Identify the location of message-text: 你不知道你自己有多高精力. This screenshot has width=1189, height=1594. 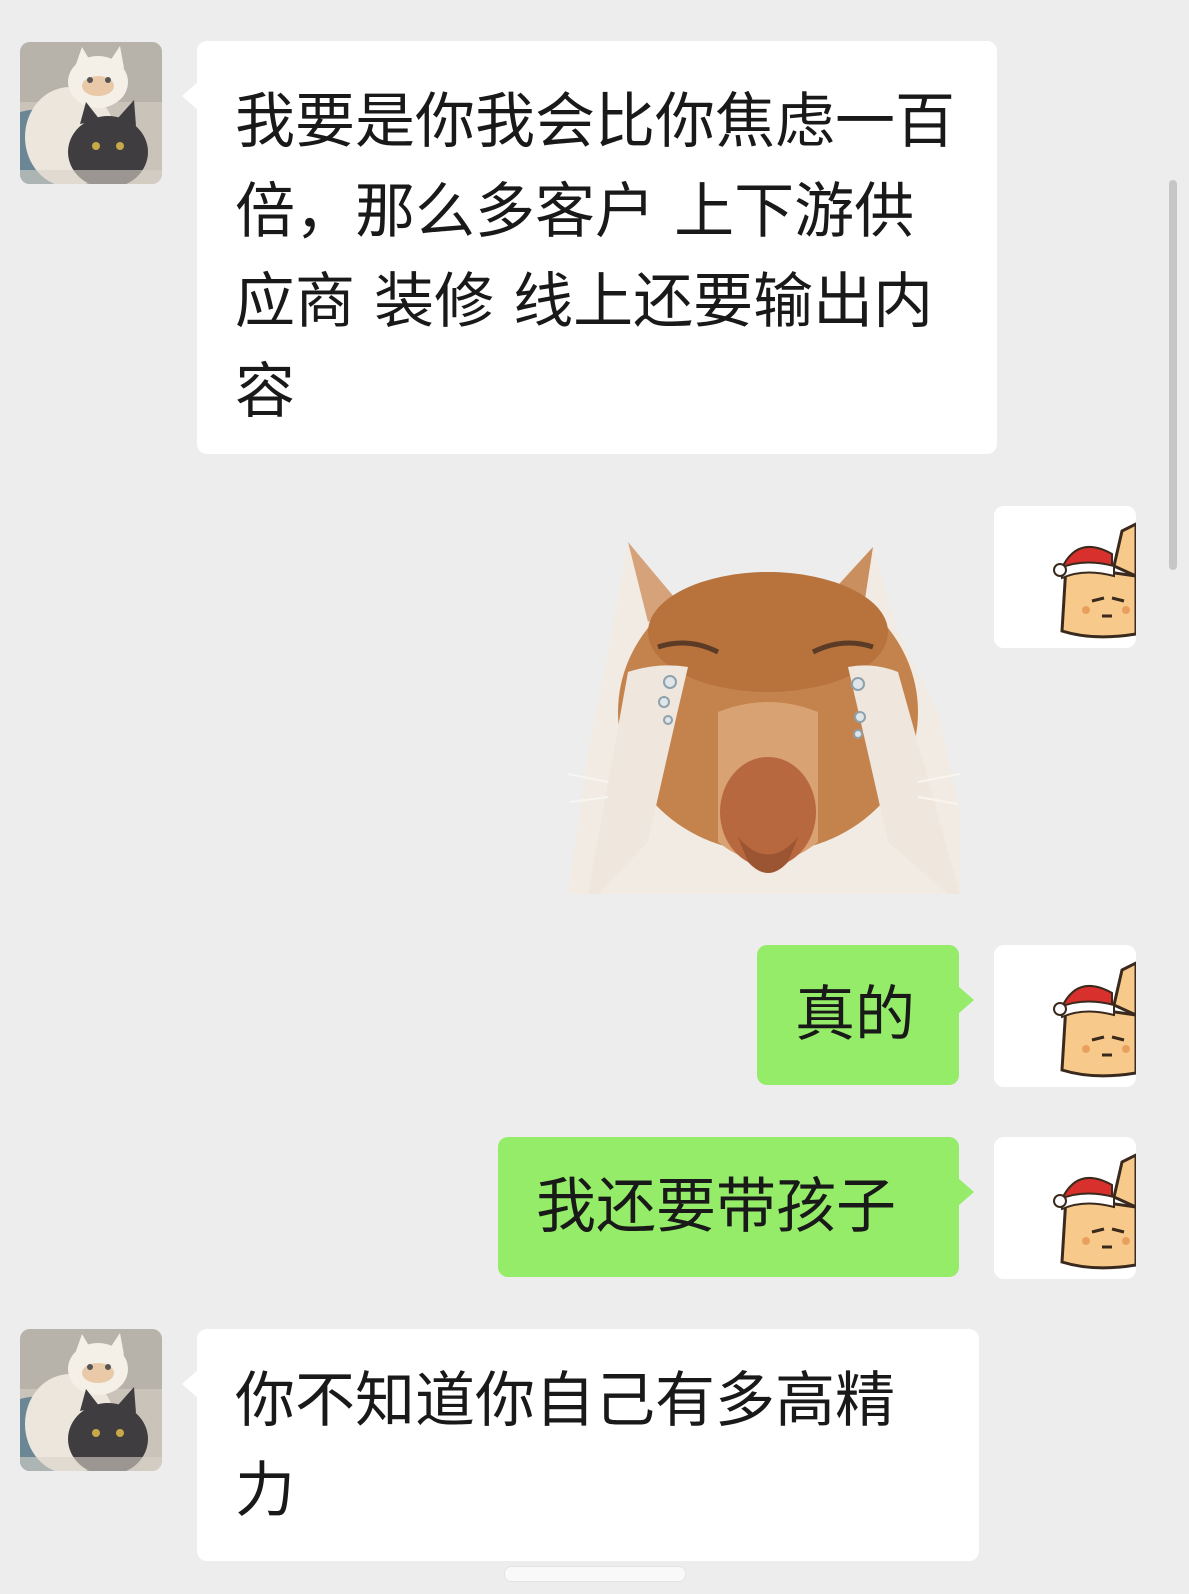
(565, 1446).